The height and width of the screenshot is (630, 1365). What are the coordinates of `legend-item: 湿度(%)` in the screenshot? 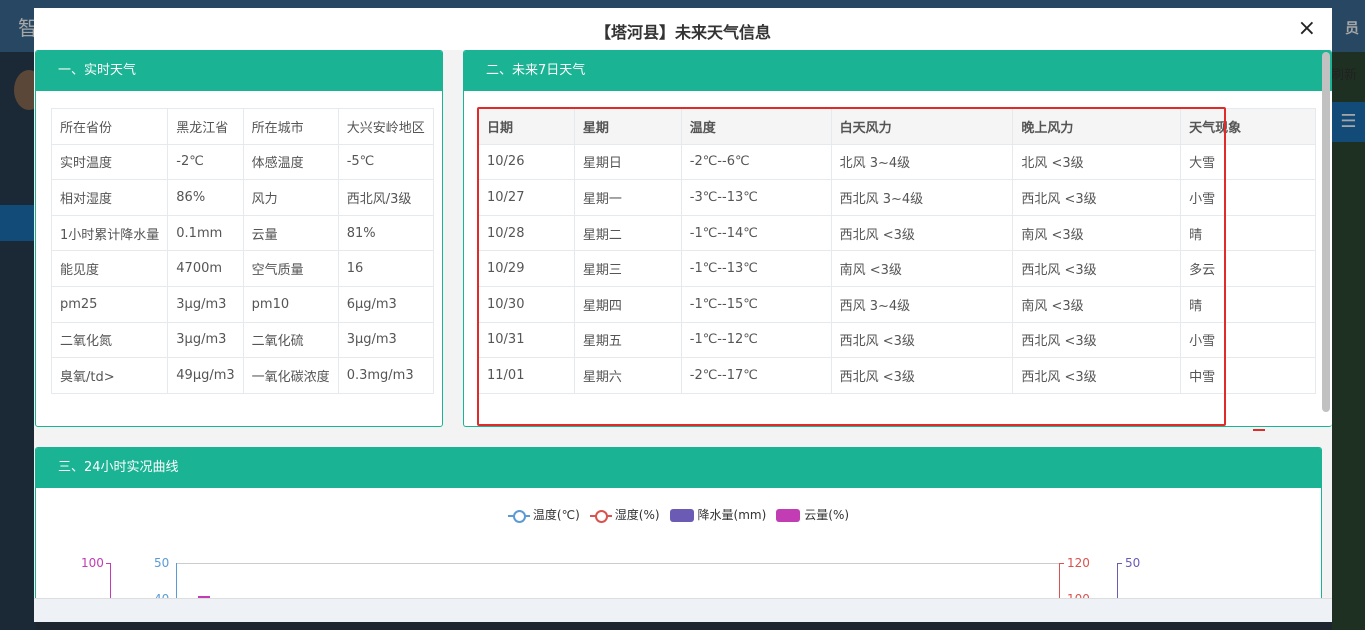 It's located at (624, 514).